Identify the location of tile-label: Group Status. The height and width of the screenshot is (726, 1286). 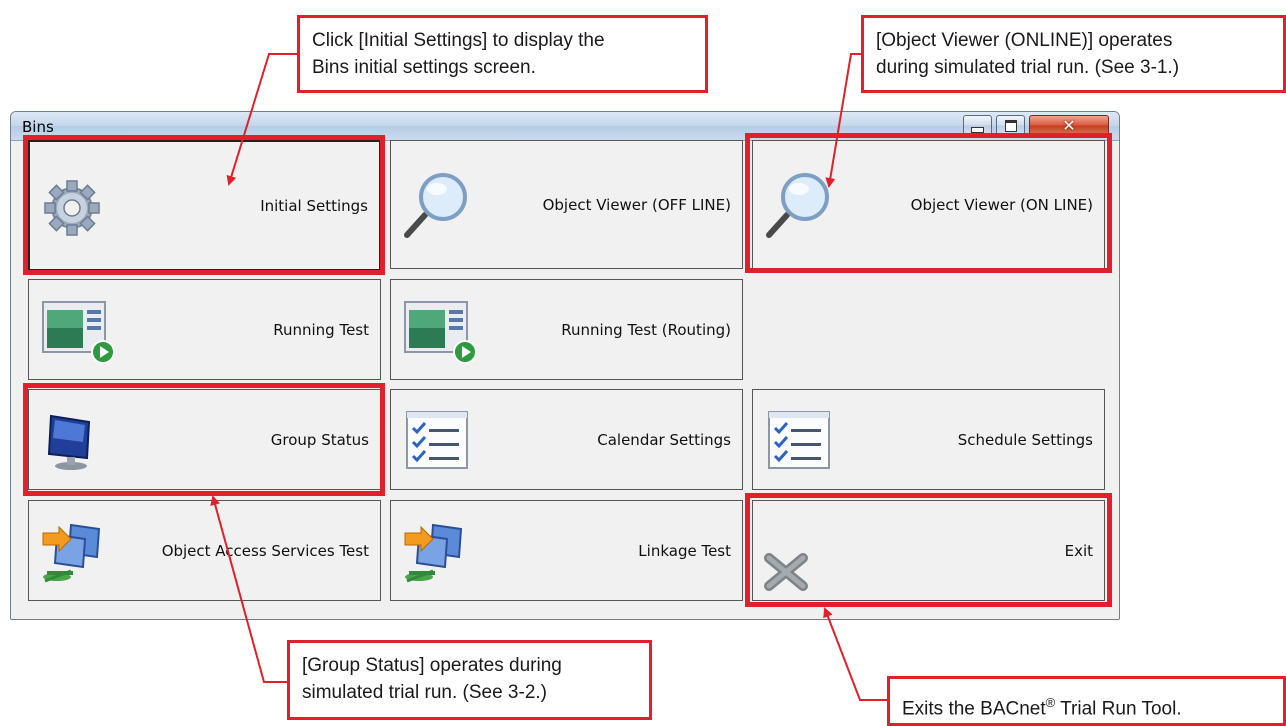
(319, 439).